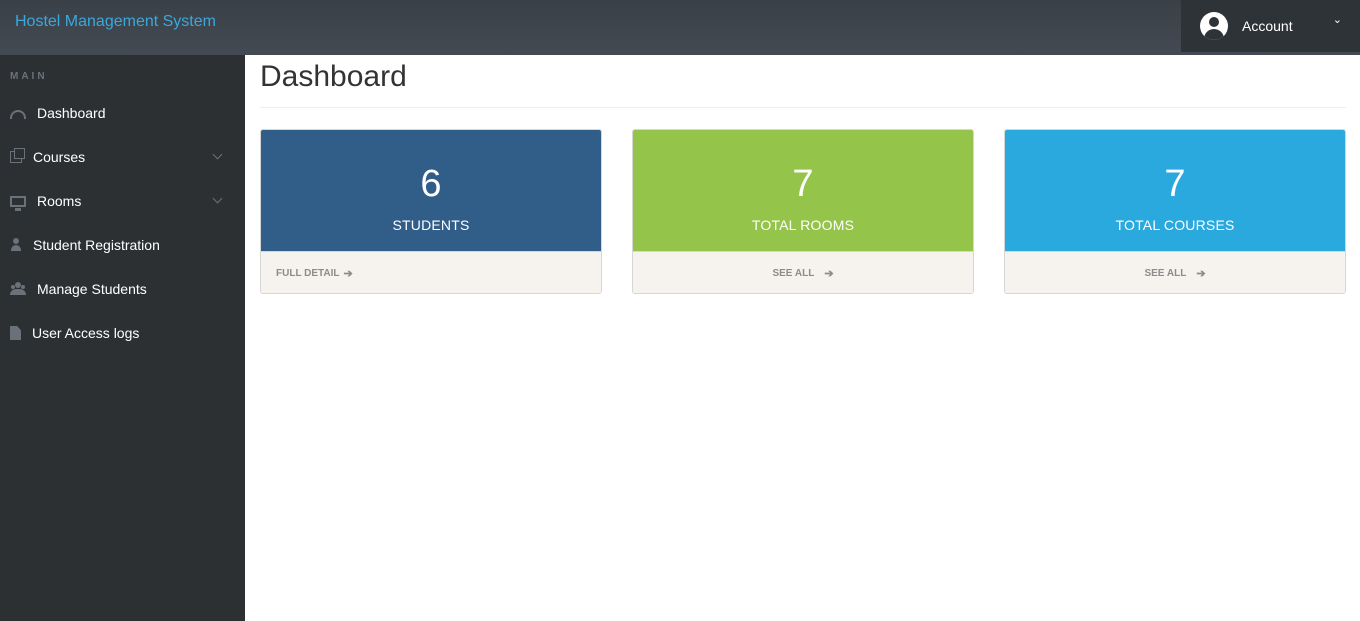 The height and width of the screenshot is (621, 1360). What do you see at coordinates (59, 201) in the screenshot?
I see `sidebar-item-label: Rooms` at bounding box center [59, 201].